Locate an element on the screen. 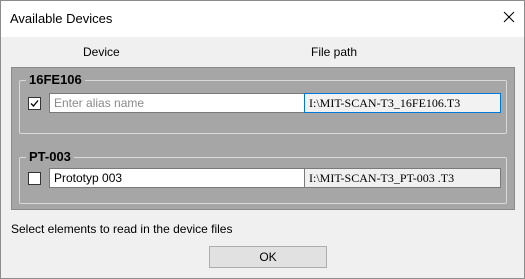 Image resolution: width=525 pixels, height=279 pixels. alias-name-input: Prototyp 003 is located at coordinates (185, 178).